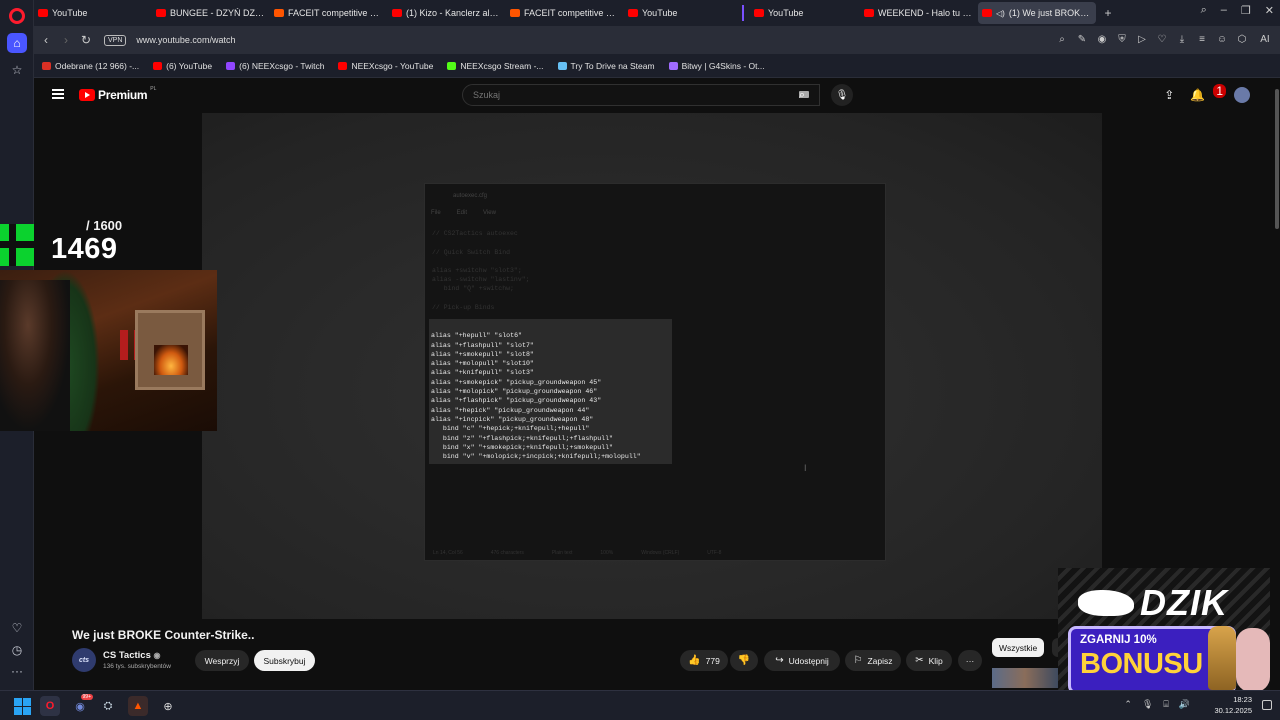 The image size is (1280, 720). What do you see at coordinates (873, 660) in the screenshot?
I see `save-button: ⚐ Zapisz` at bounding box center [873, 660].